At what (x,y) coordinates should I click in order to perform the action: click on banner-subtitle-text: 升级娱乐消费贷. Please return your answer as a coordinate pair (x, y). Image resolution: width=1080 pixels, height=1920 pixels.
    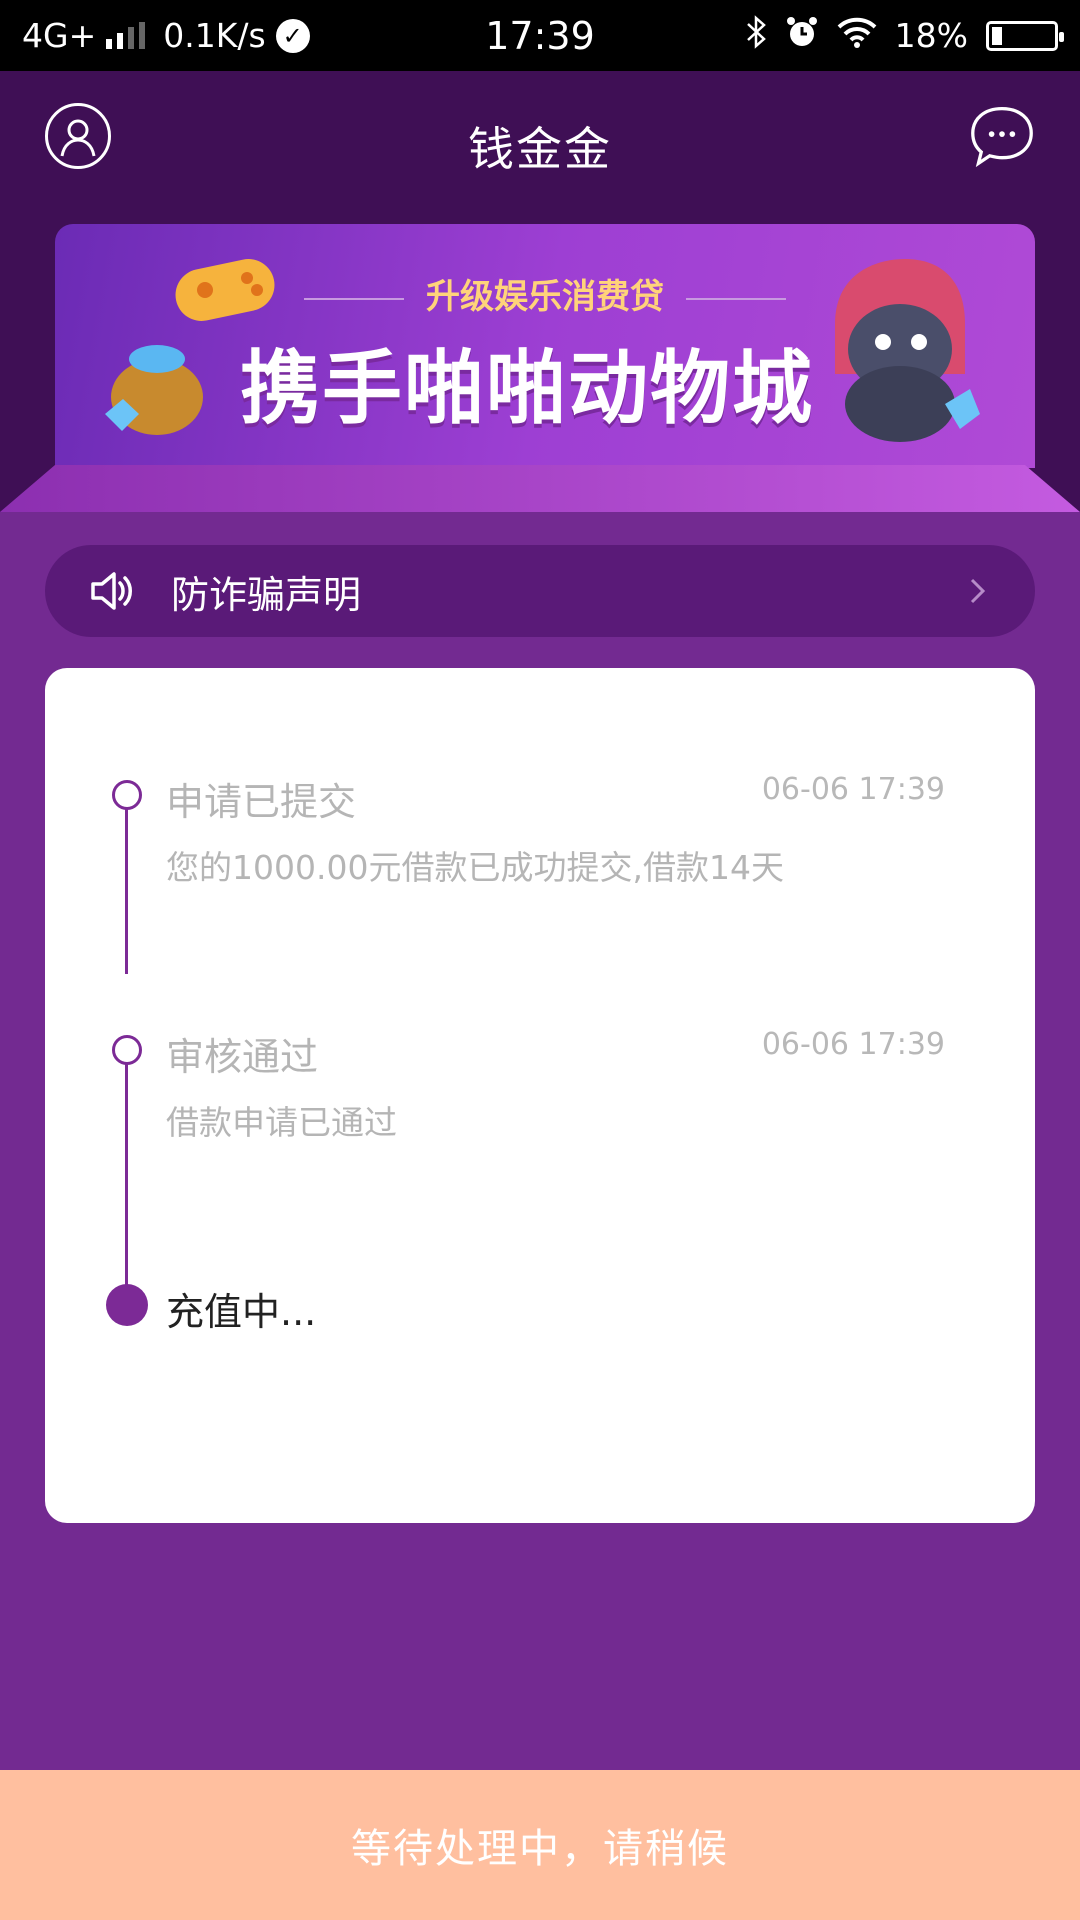
    Looking at the image, I should click on (545, 297).